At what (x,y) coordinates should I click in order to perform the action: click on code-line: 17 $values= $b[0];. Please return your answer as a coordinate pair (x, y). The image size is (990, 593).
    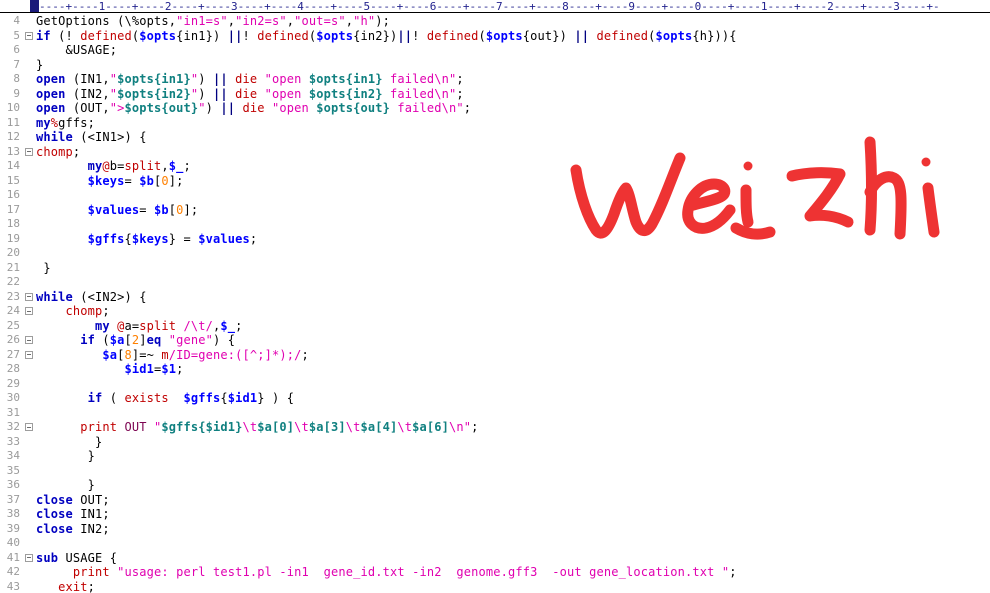
    Looking at the image, I should click on (495, 210).